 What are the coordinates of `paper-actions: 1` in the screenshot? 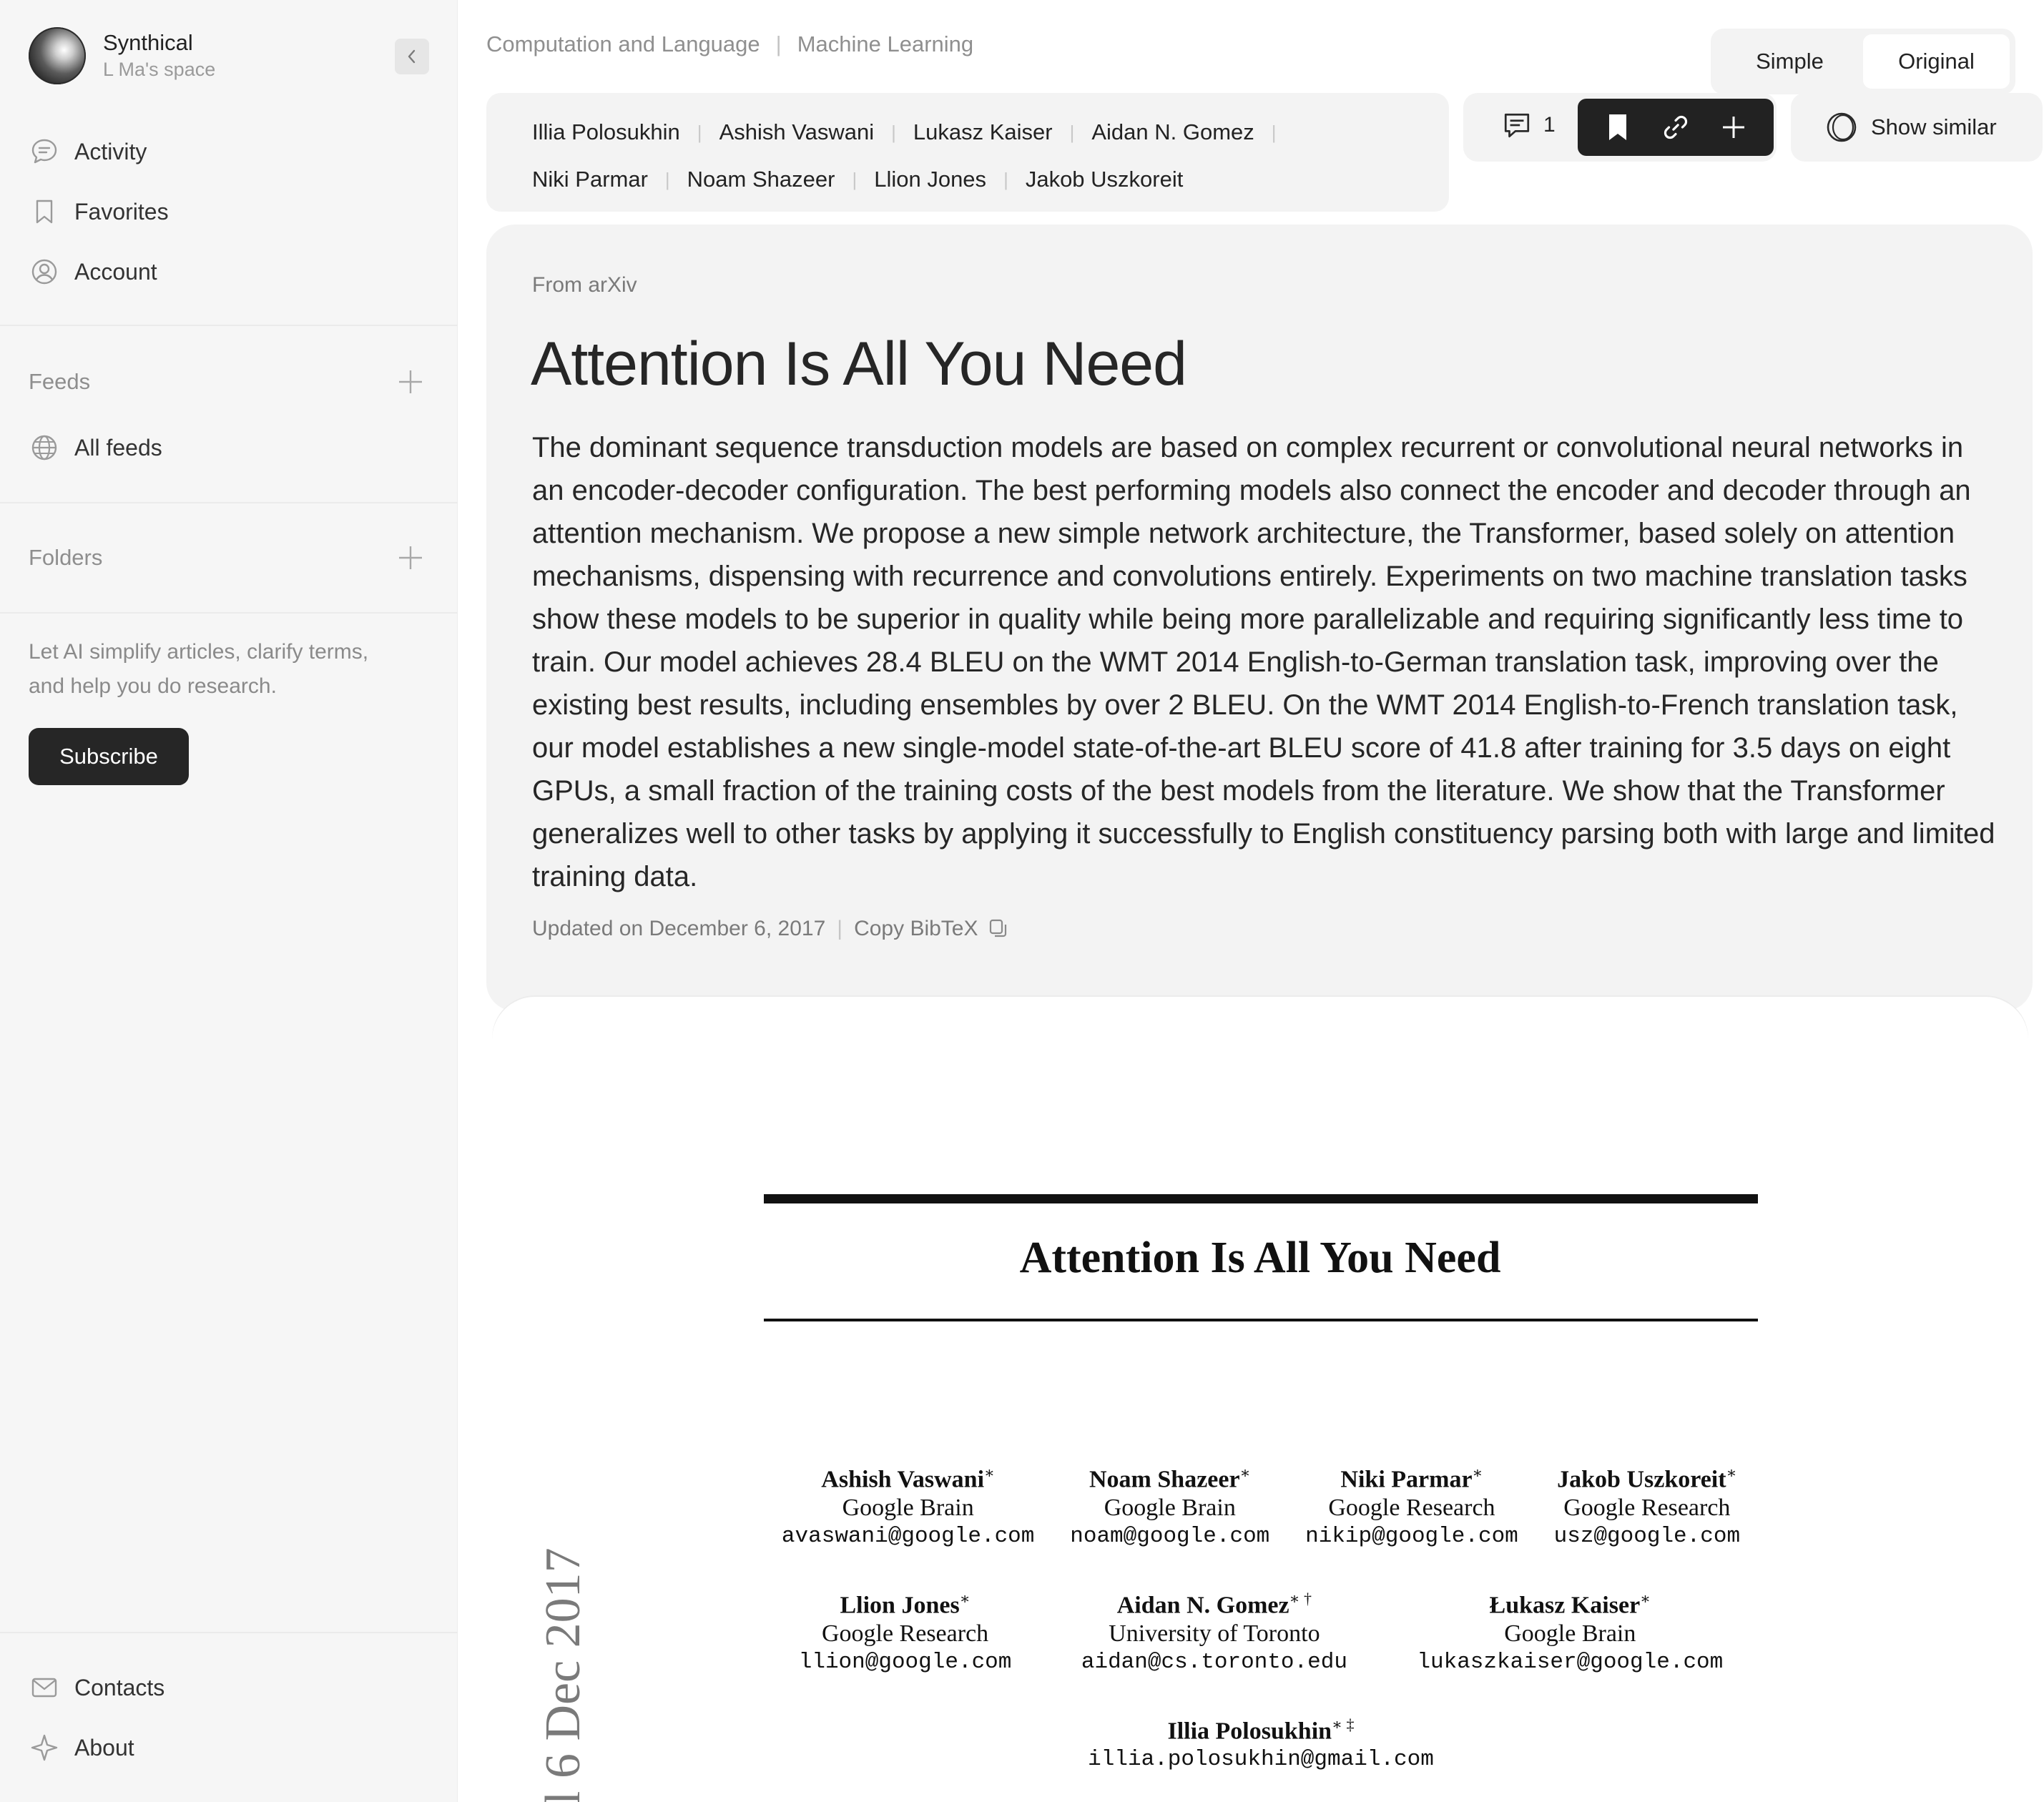 It's located at (1620, 127).